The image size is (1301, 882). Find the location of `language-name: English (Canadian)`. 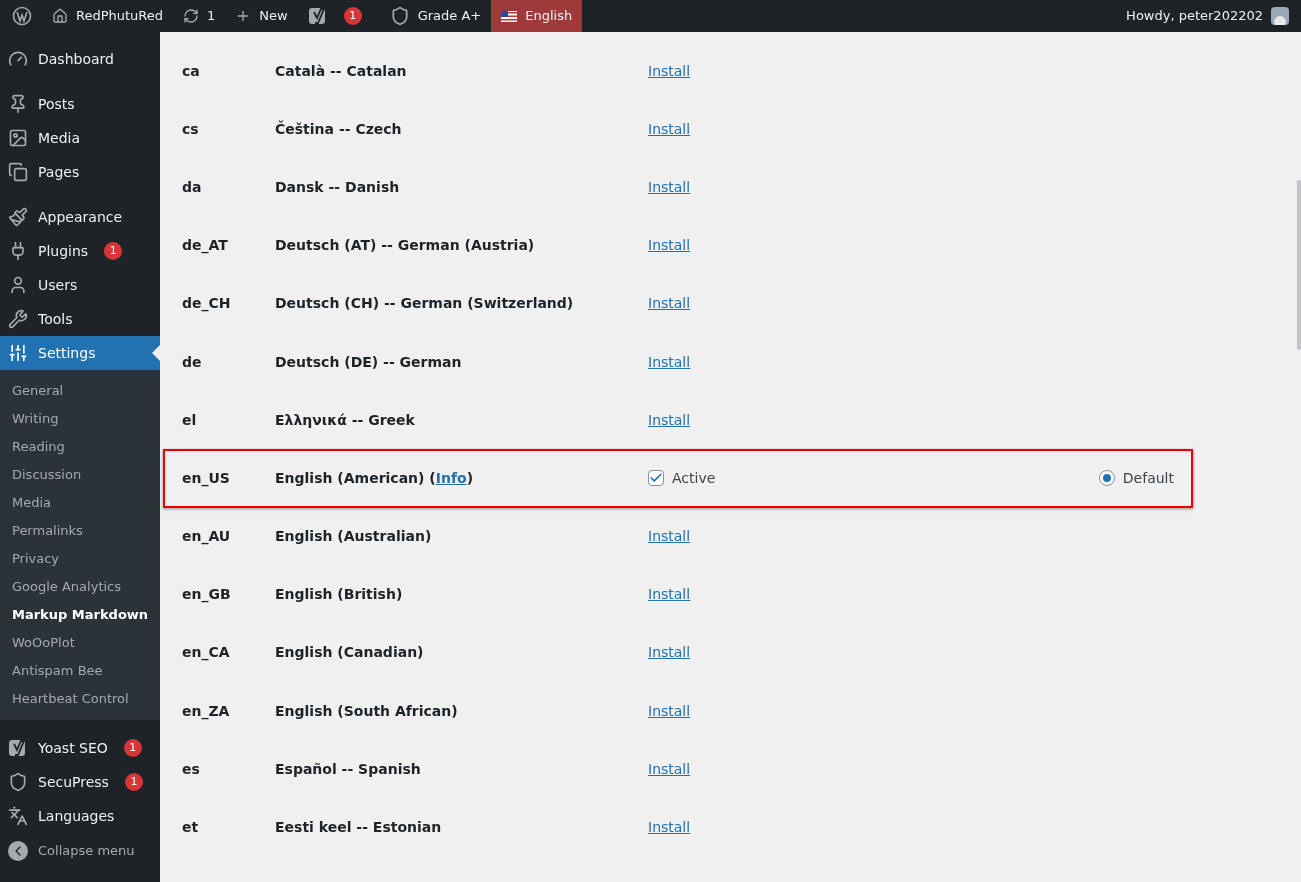

language-name: English (Canadian) is located at coordinates (350, 653).